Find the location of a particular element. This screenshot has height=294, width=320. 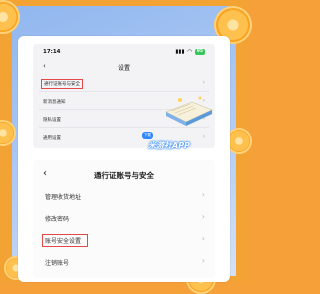

book-illustration is located at coordinates (189, 111).